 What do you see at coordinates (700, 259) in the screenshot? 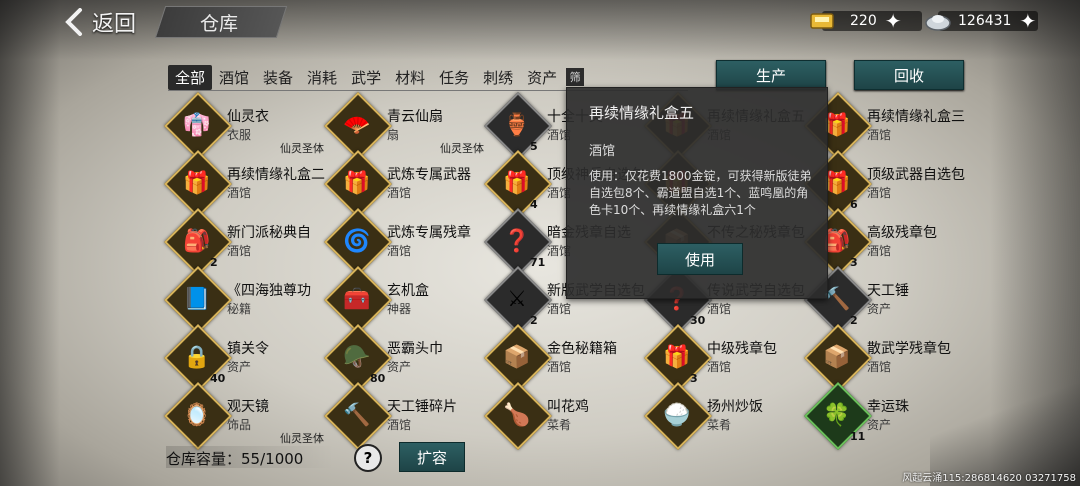
I see `use-button: 使用` at bounding box center [700, 259].